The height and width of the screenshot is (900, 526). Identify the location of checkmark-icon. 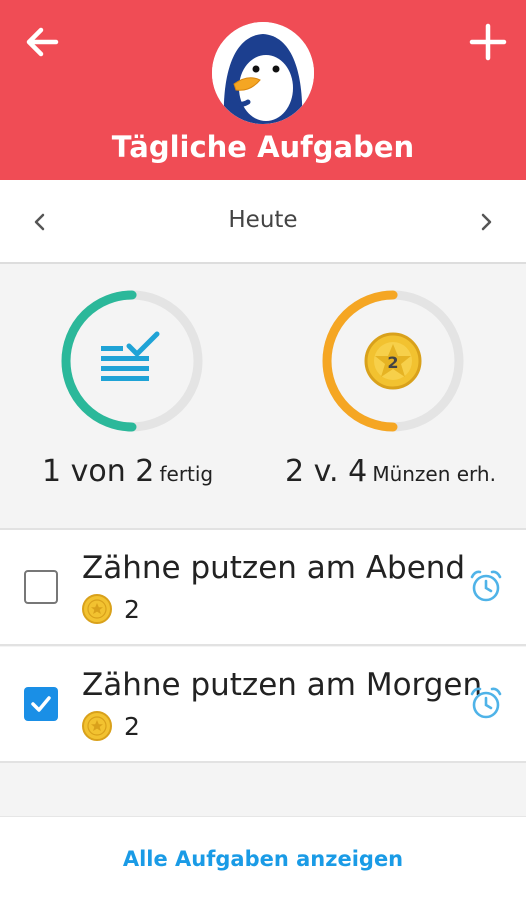
(41, 704).